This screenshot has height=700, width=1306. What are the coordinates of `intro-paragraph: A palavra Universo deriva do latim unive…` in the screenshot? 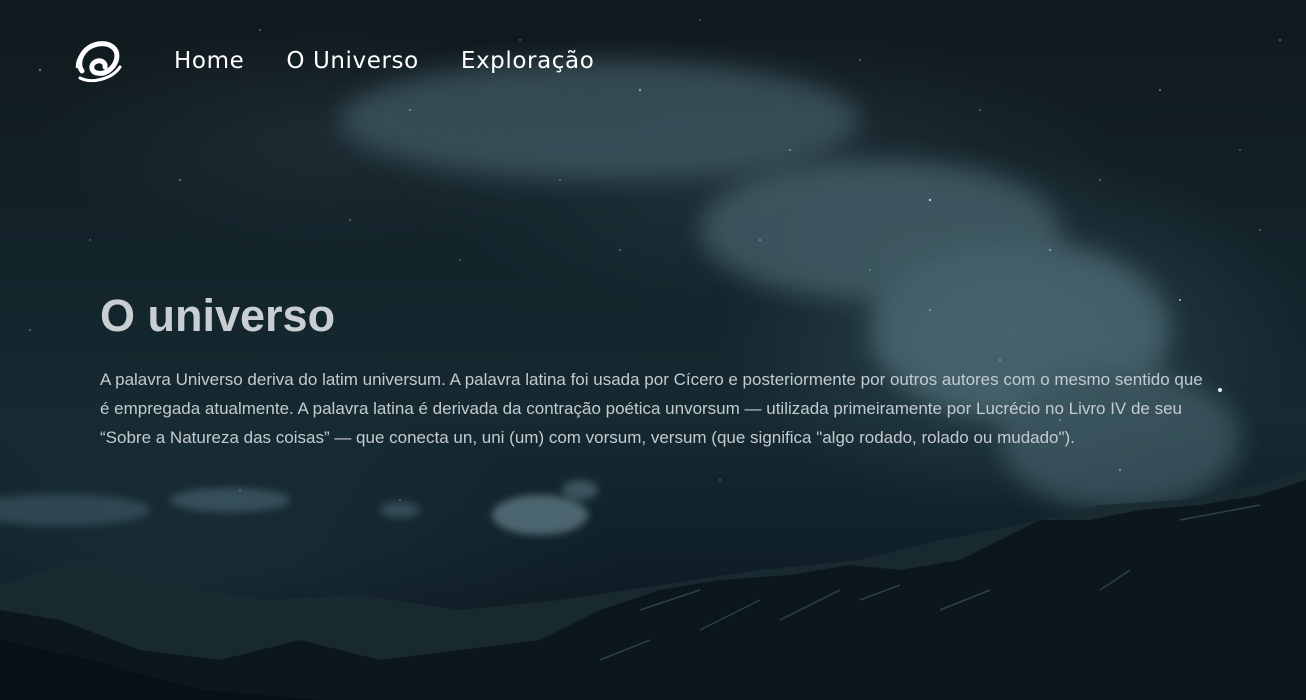 It's located at (651, 408).